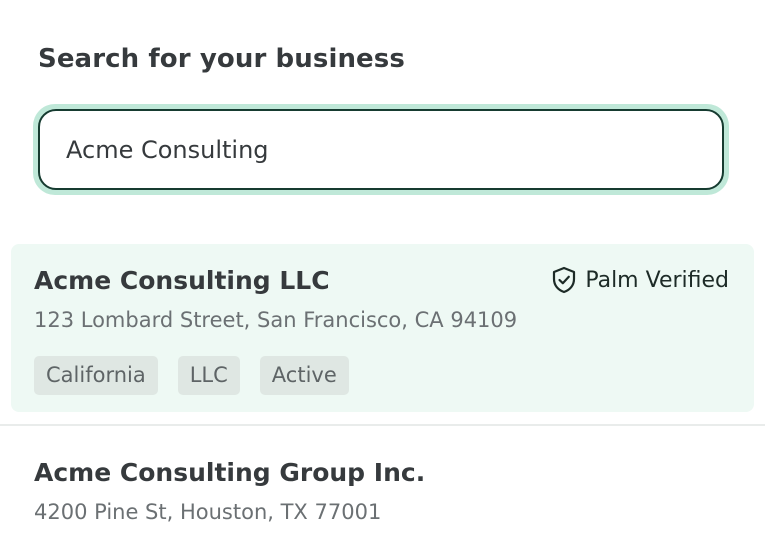 This screenshot has width=765, height=536. What do you see at coordinates (182, 280) in the screenshot?
I see `result-name: Acme Consulting LLC` at bounding box center [182, 280].